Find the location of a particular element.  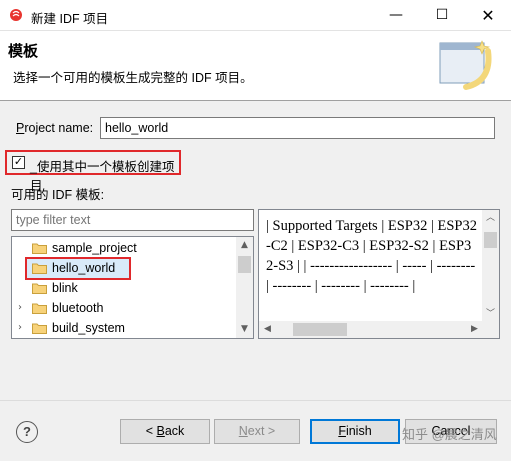

tree-item-sample-project: sample_project is located at coordinates (124, 249).